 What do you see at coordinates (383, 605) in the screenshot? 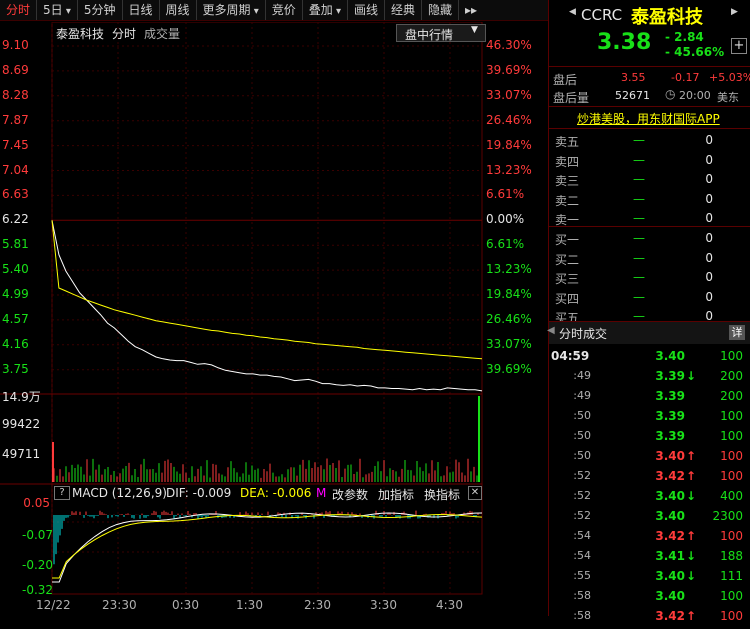
I see `time-tick: 3:30` at bounding box center [383, 605].